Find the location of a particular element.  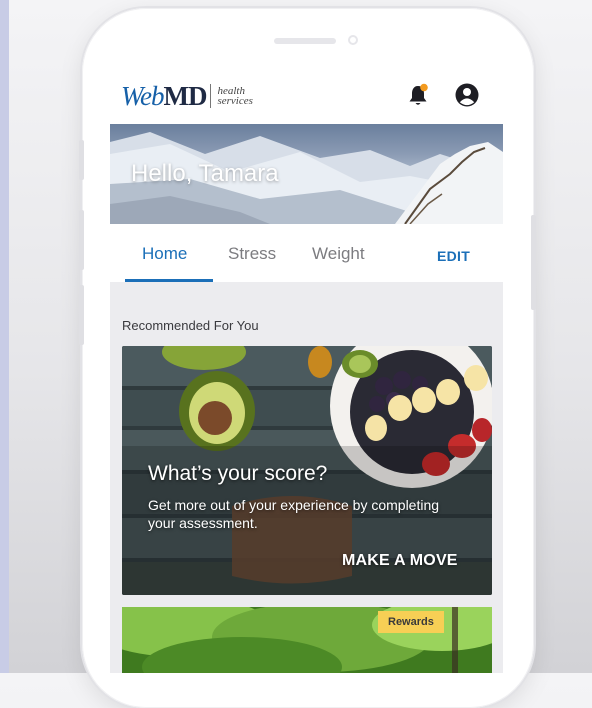

webmd-health-services-logo: Web MD health services is located at coordinates (187, 96).